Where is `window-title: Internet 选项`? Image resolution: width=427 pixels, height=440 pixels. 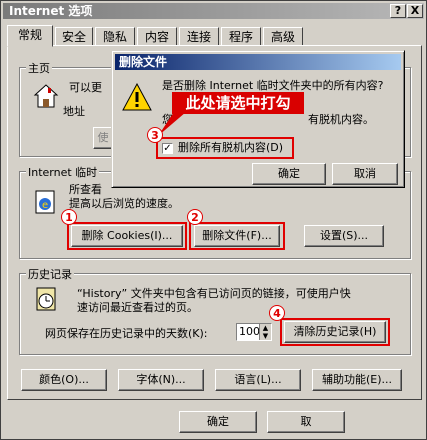 window-title: Internet 选项 is located at coordinates (51, 11).